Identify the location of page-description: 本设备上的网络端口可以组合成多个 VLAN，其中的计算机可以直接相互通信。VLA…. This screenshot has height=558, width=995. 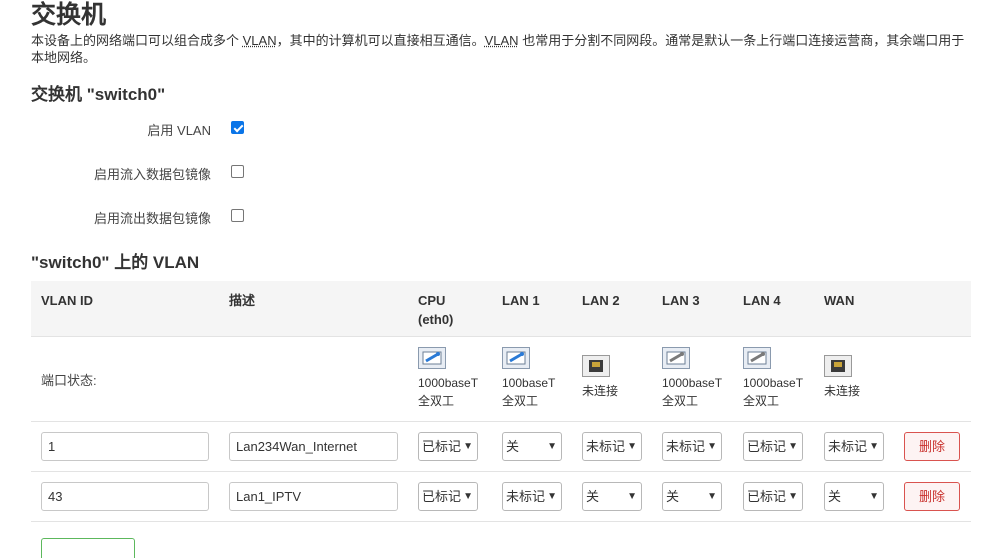
(503, 49).